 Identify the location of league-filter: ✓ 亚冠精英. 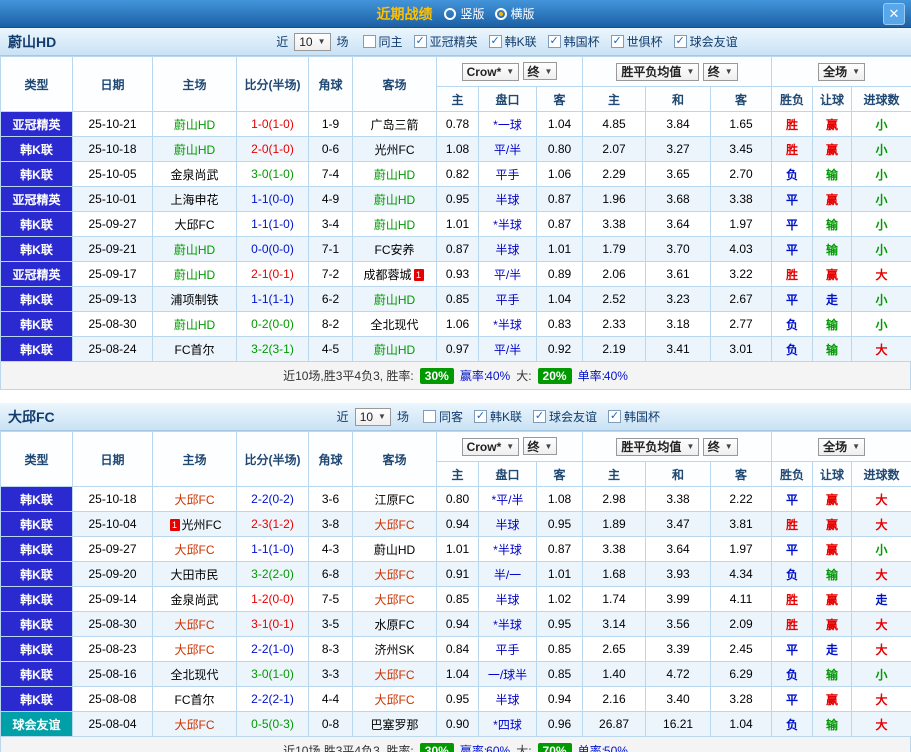
(445, 41).